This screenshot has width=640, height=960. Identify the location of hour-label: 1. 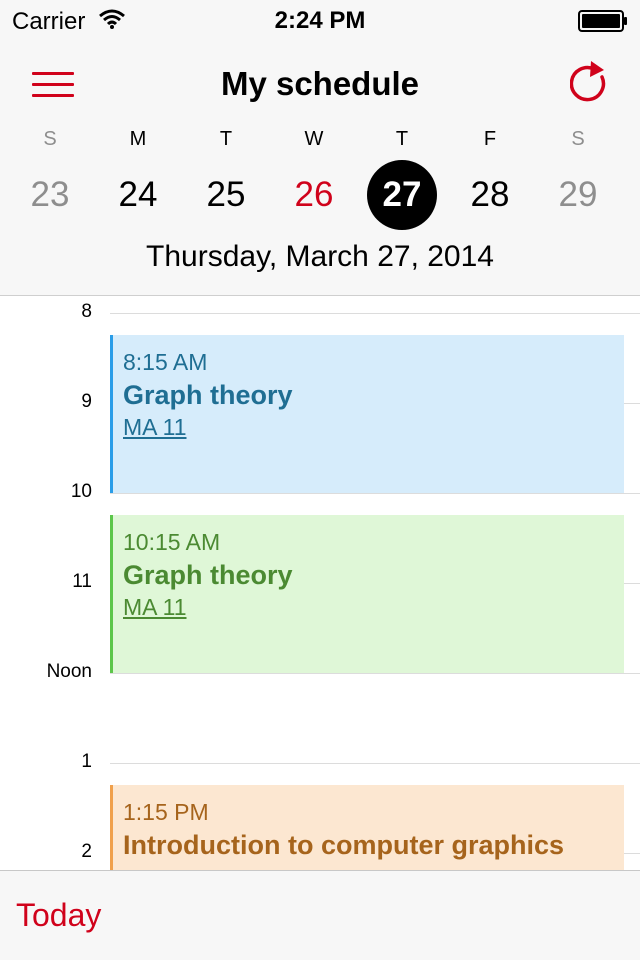
(86, 761).